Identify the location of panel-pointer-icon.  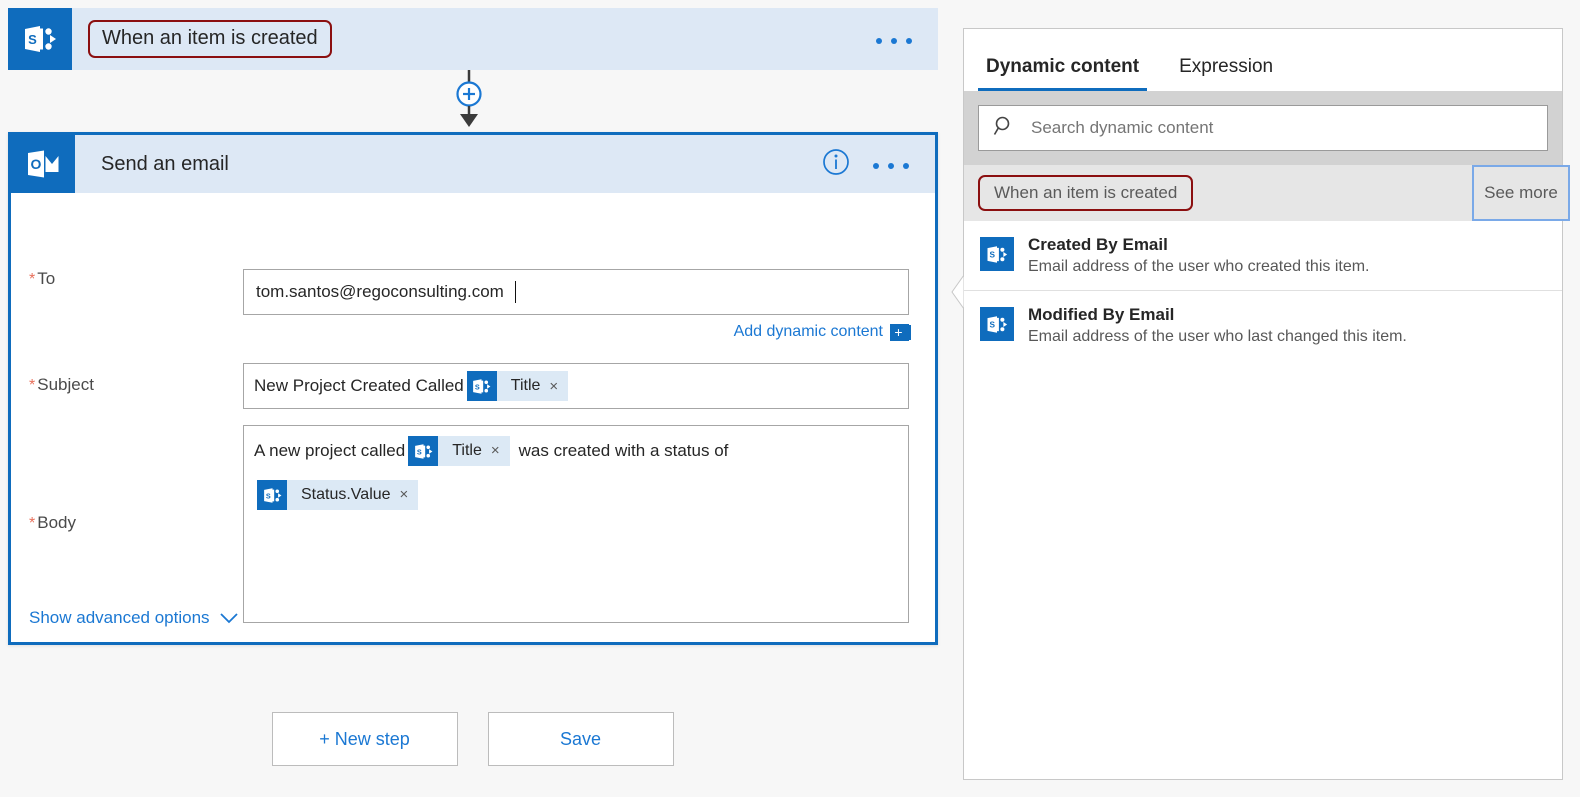
(957, 292).